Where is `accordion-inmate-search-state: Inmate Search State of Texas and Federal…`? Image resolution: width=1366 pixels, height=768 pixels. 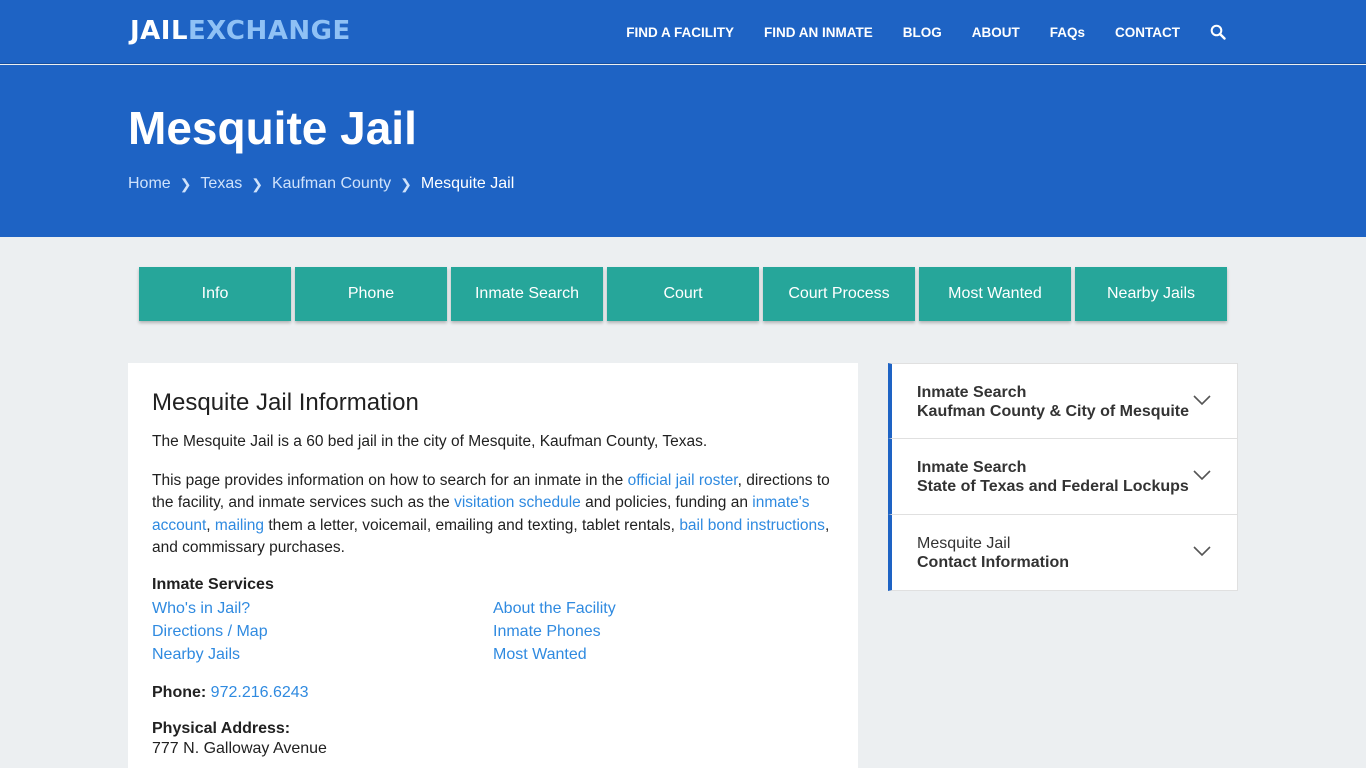
accordion-inmate-search-state: Inmate Search State of Texas and Federal… is located at coordinates (1063, 477).